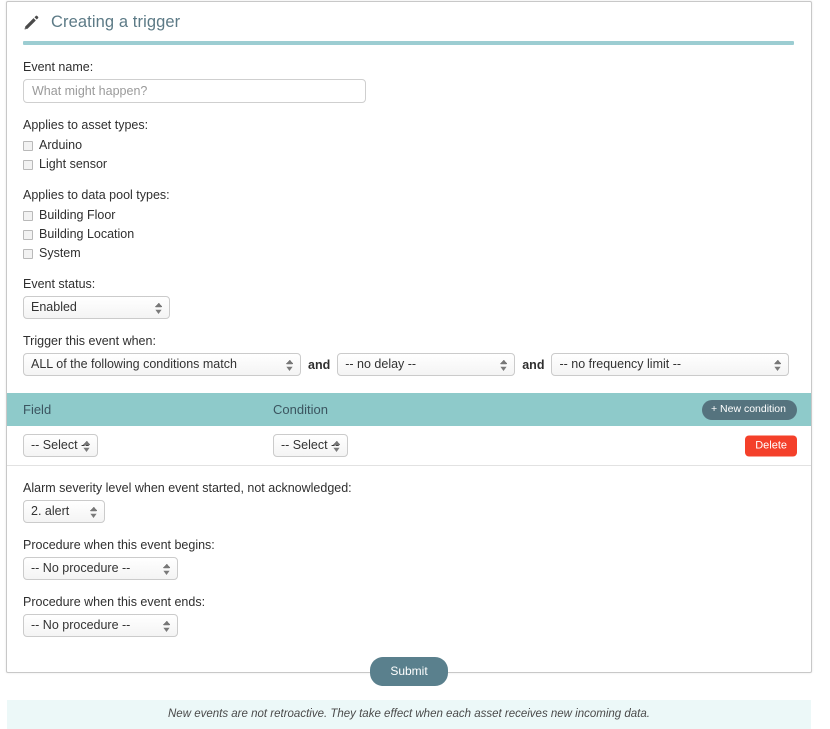  Describe the element at coordinates (77, 215) in the screenshot. I see `checkbox-label-building-floor: Building Floor` at that location.